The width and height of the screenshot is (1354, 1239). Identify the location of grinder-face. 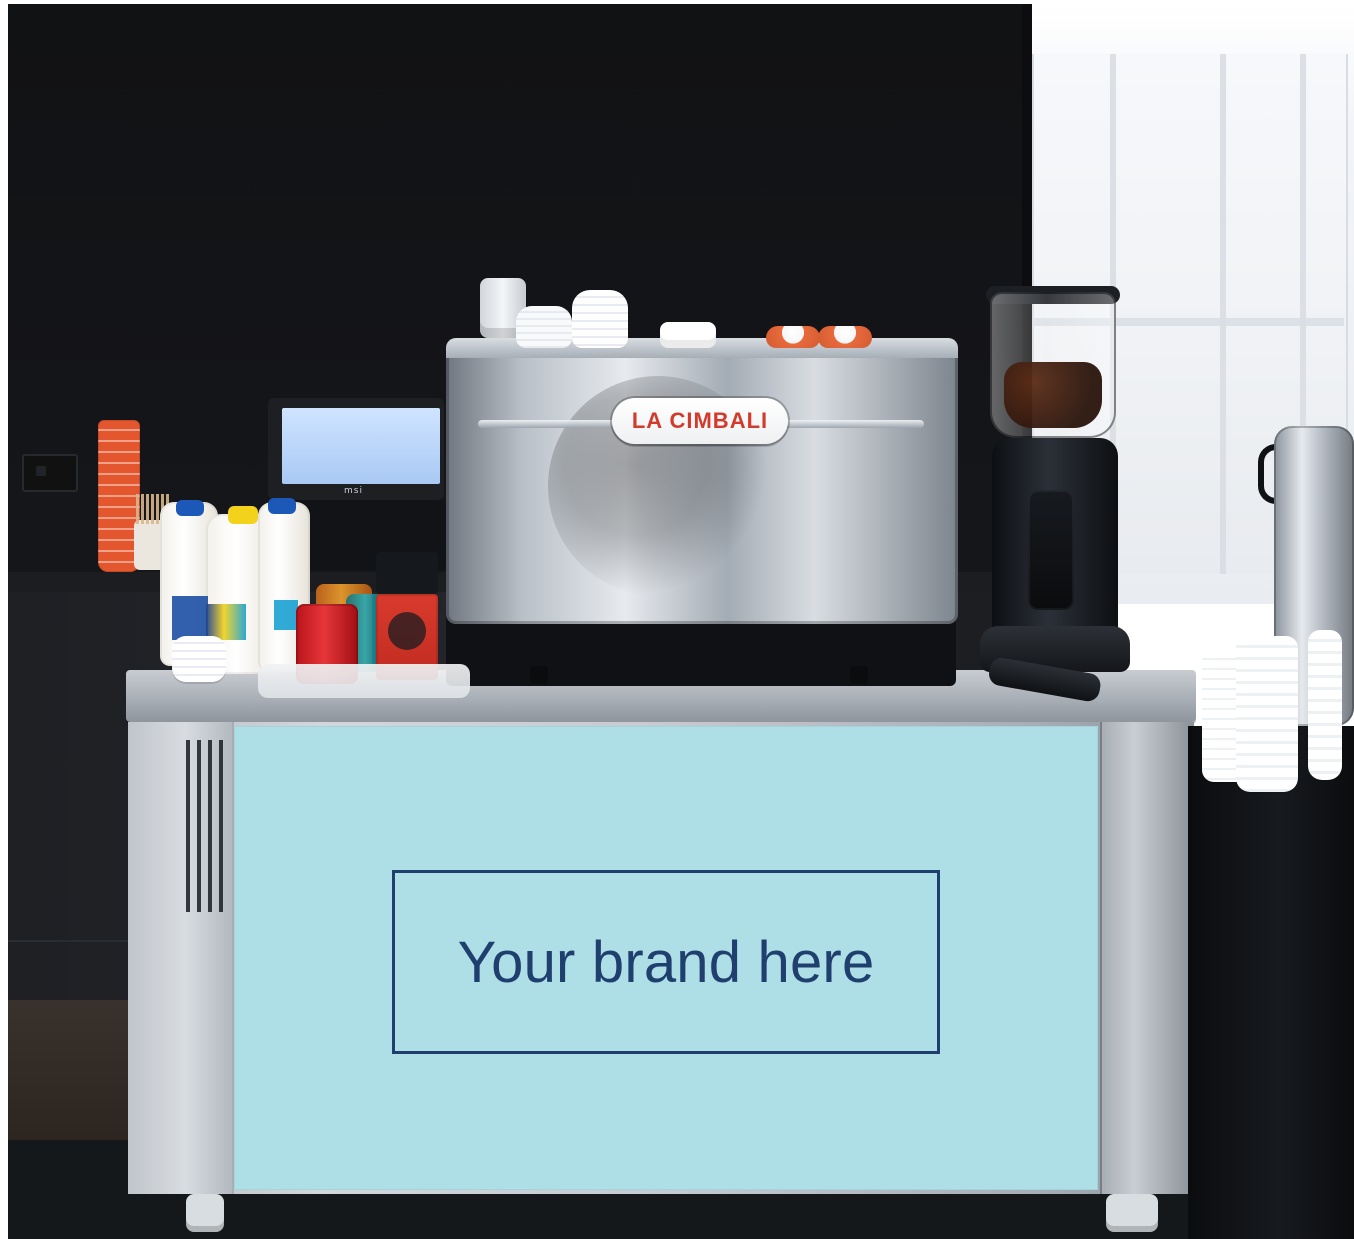
(1051, 550).